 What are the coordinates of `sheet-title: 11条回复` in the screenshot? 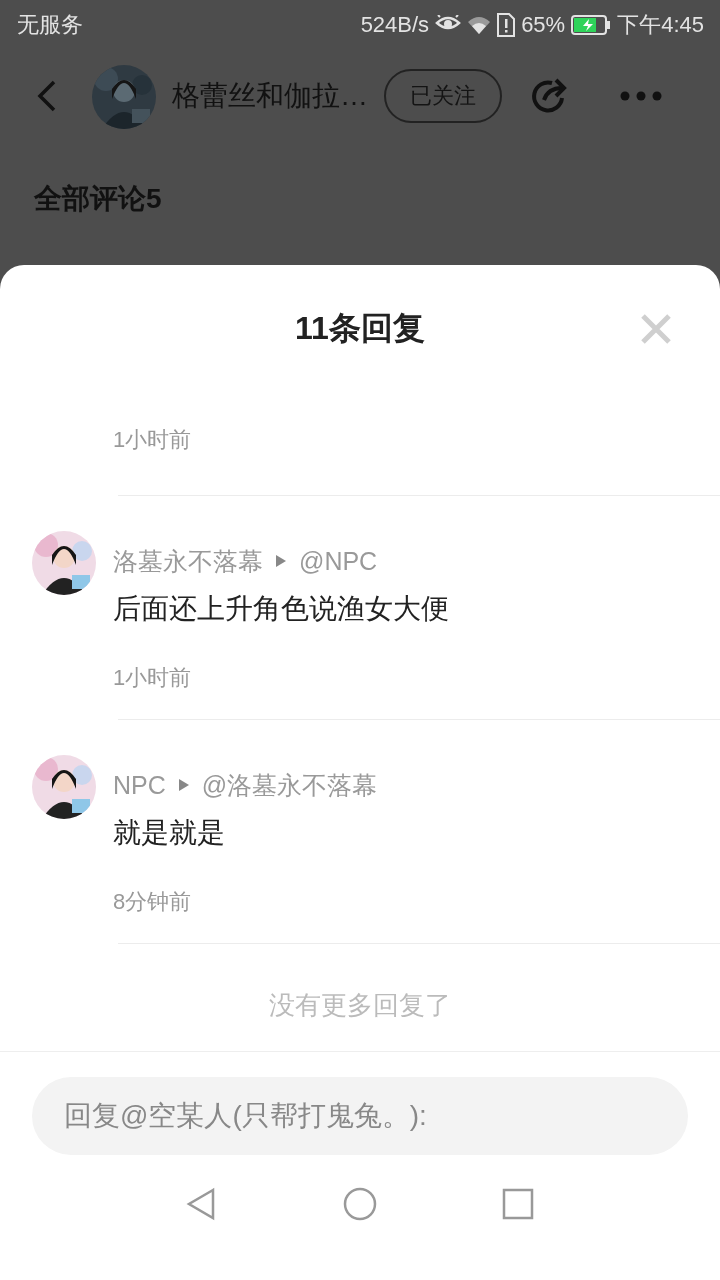 It's located at (360, 328).